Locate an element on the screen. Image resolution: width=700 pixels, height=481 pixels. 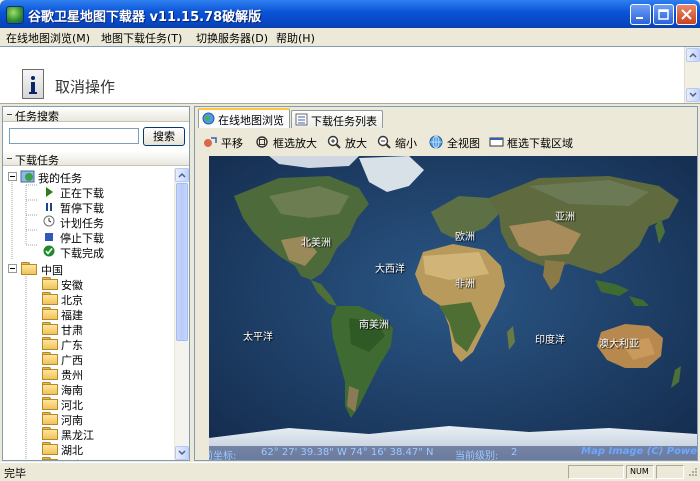
pan-button: 平移 is located at coordinates (226, 142).